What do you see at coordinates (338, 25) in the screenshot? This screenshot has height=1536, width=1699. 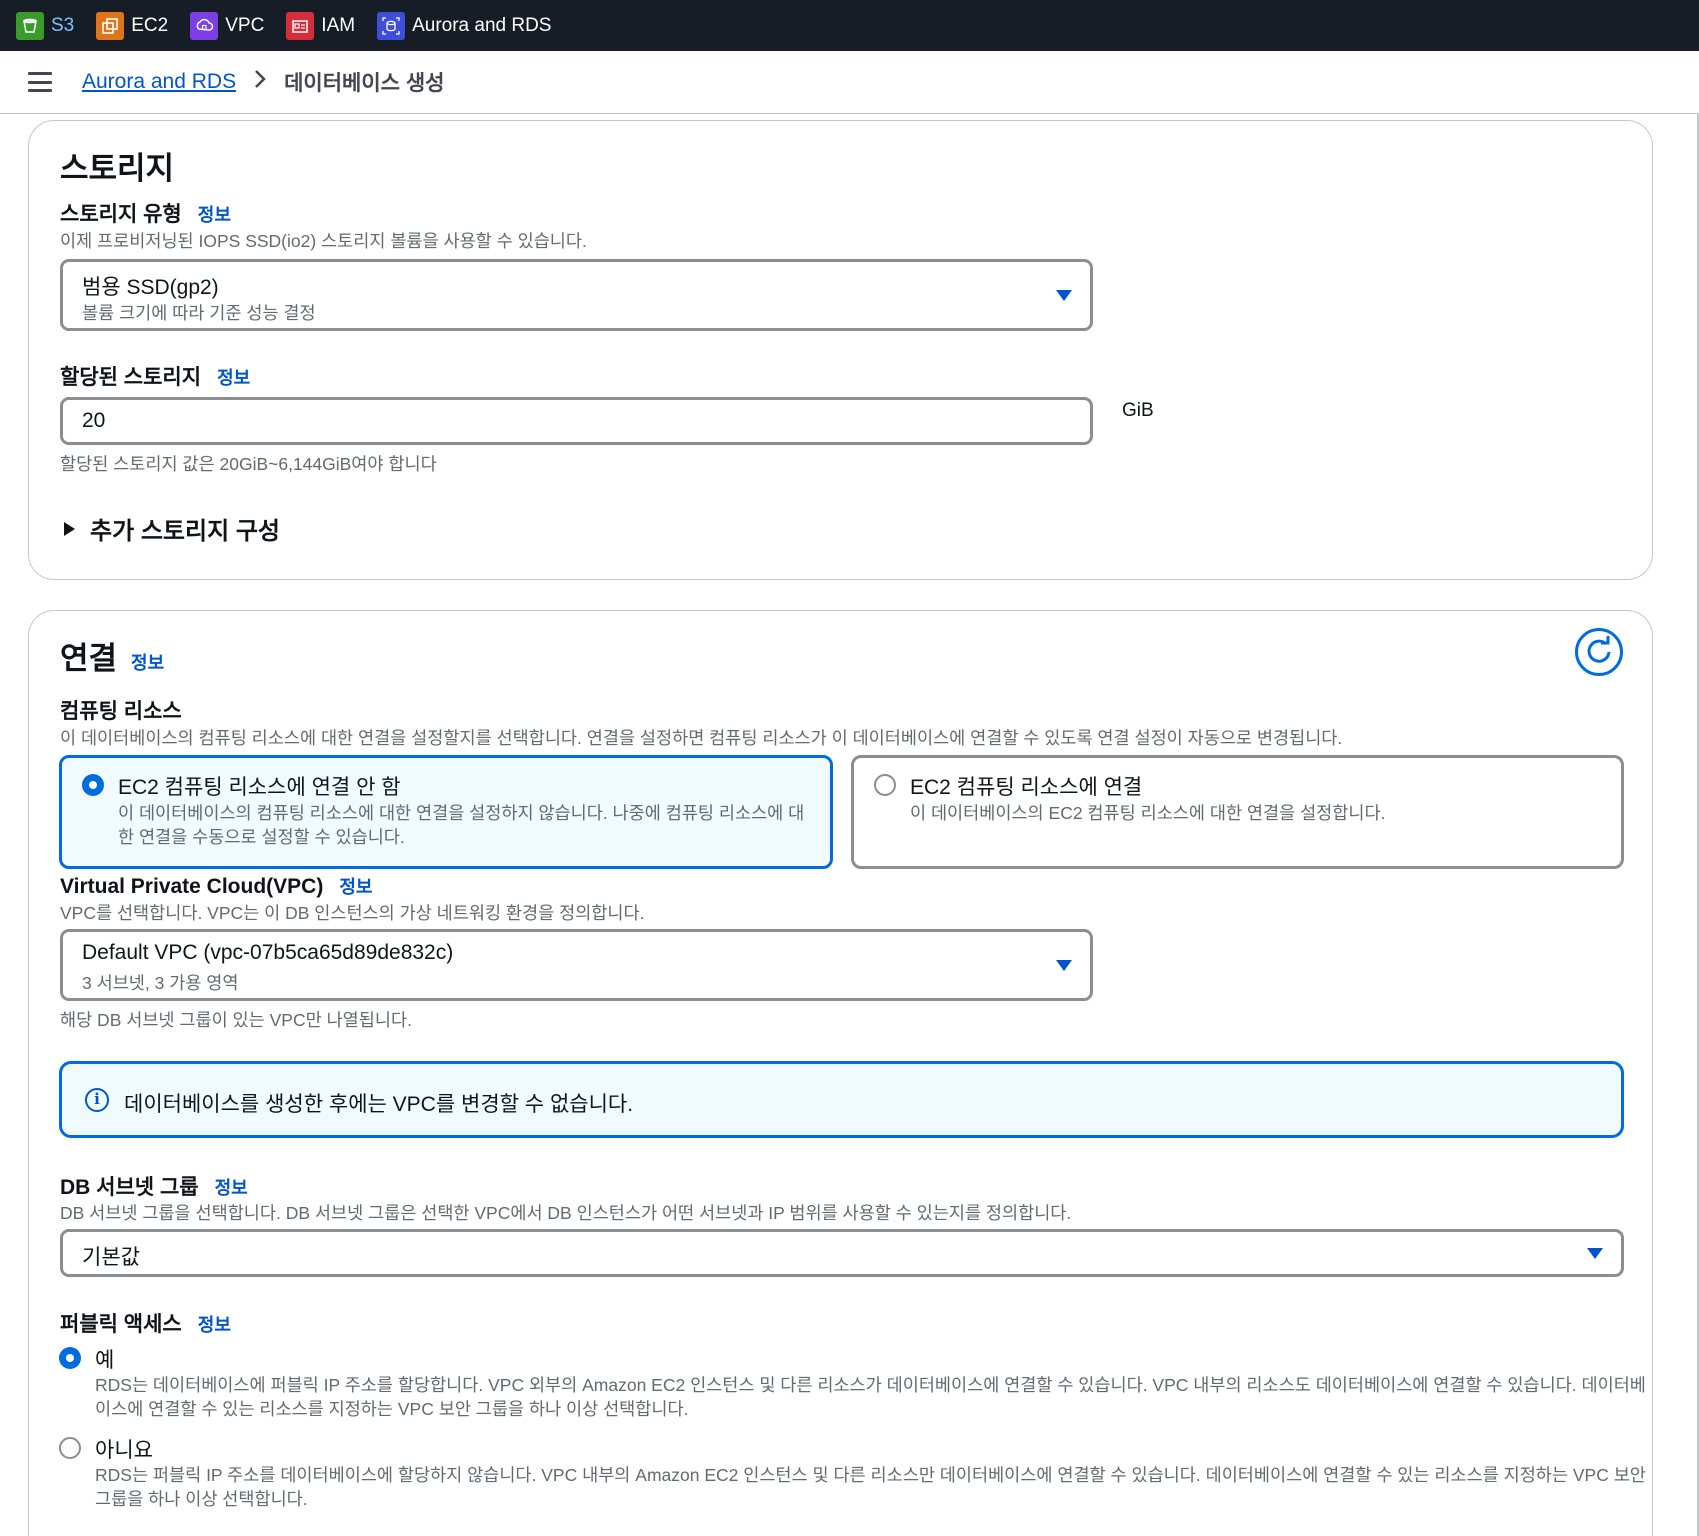 I see `service-label: IAM` at bounding box center [338, 25].